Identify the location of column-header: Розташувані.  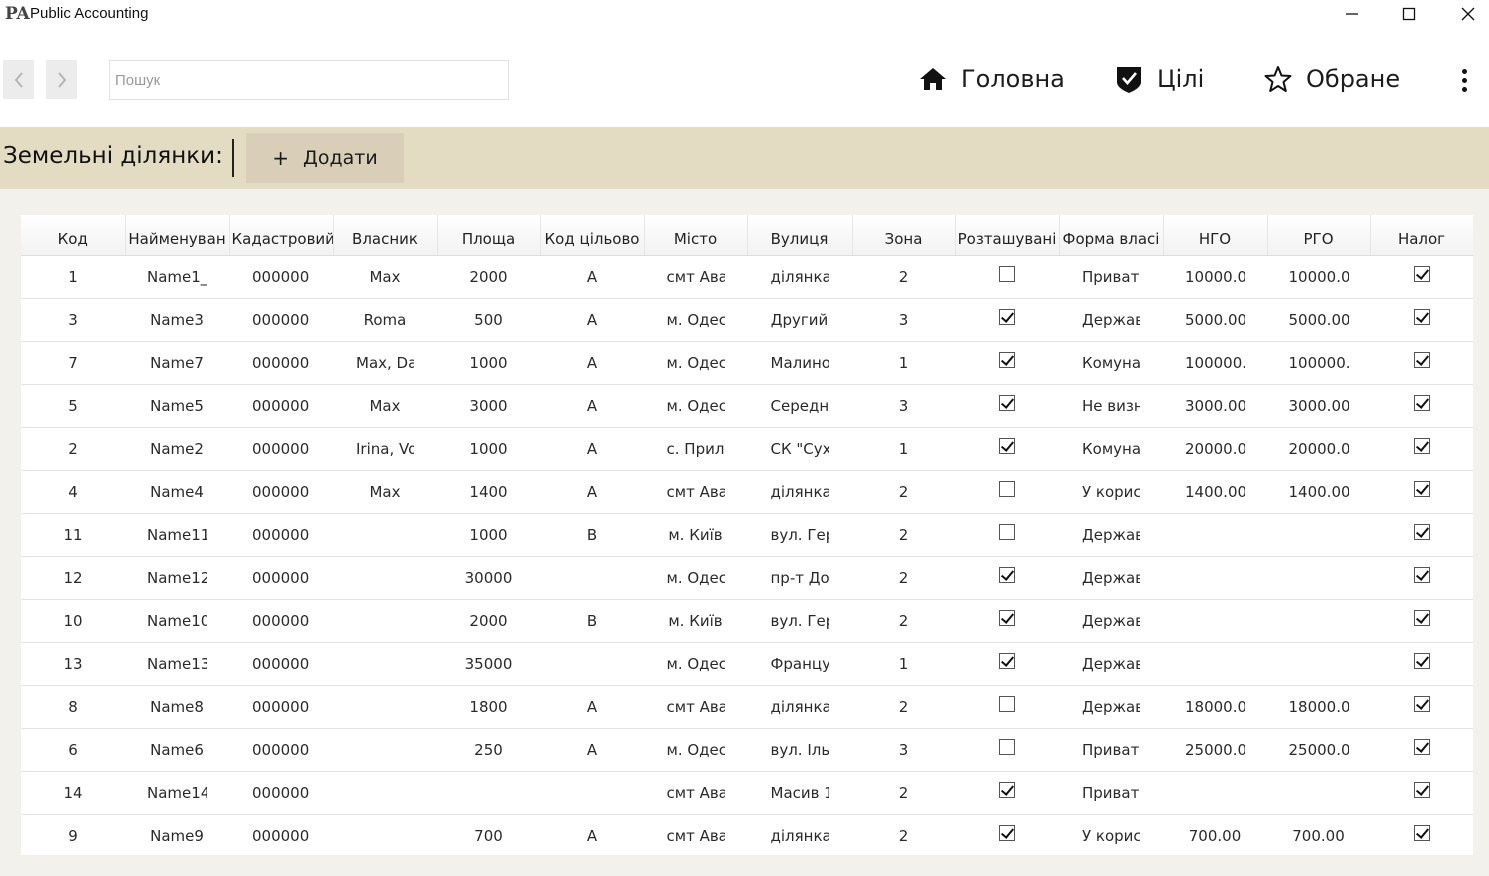
(1007, 235).